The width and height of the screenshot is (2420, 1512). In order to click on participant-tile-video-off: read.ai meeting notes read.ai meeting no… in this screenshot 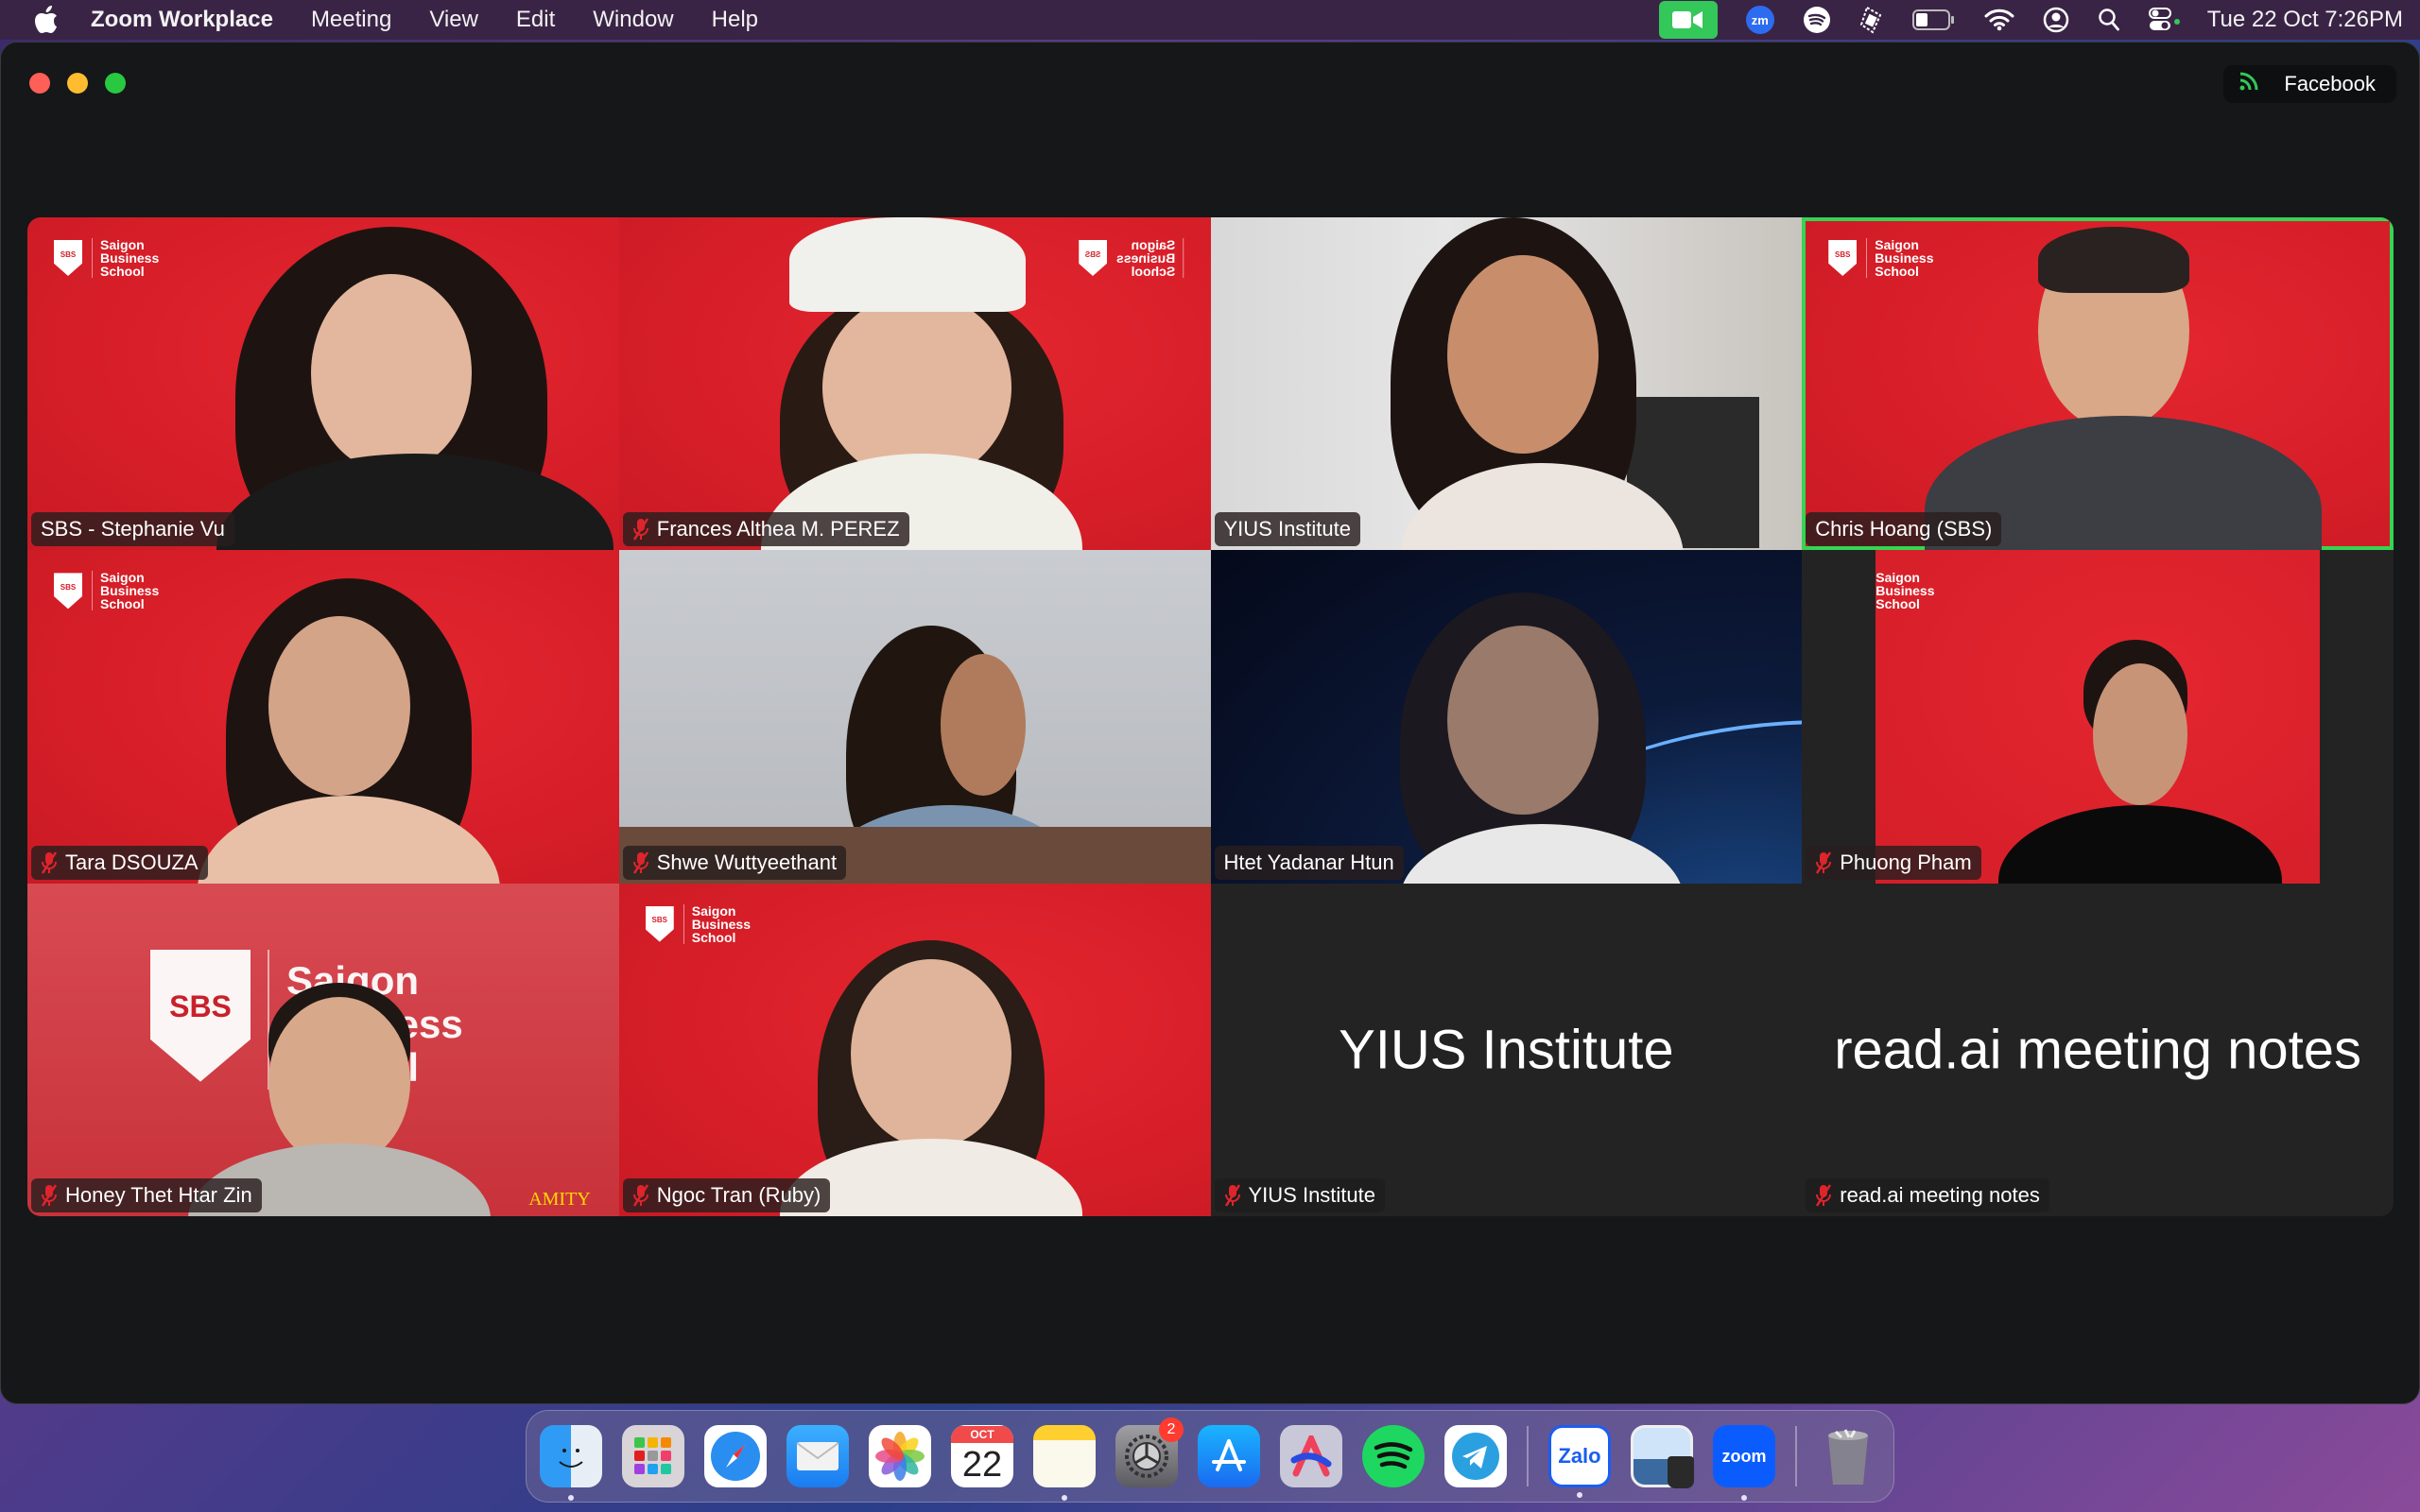, I will do `click(2098, 1049)`.